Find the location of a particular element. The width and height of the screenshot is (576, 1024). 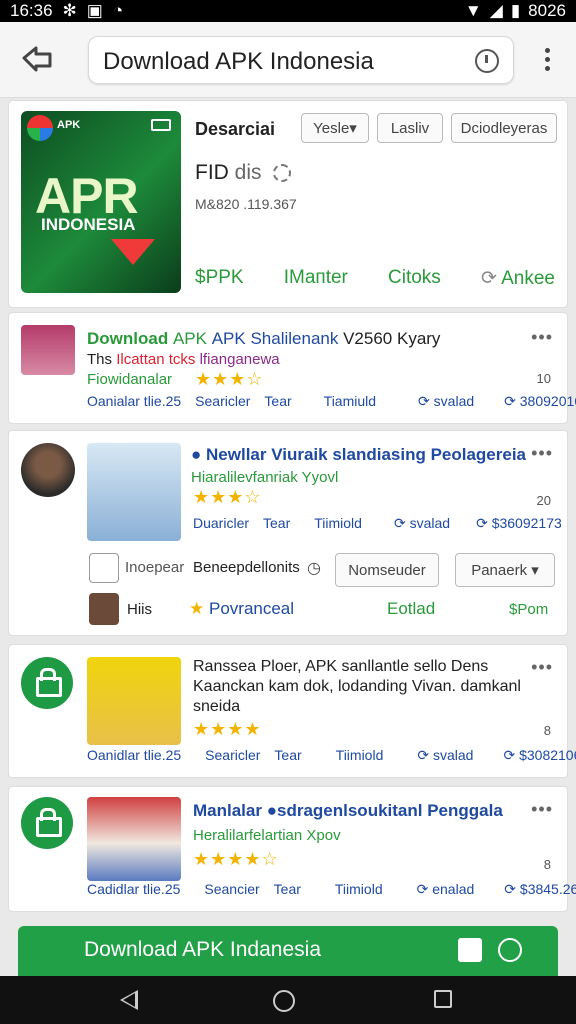

subtitle-rest: tcks is located at coordinates (182, 359).